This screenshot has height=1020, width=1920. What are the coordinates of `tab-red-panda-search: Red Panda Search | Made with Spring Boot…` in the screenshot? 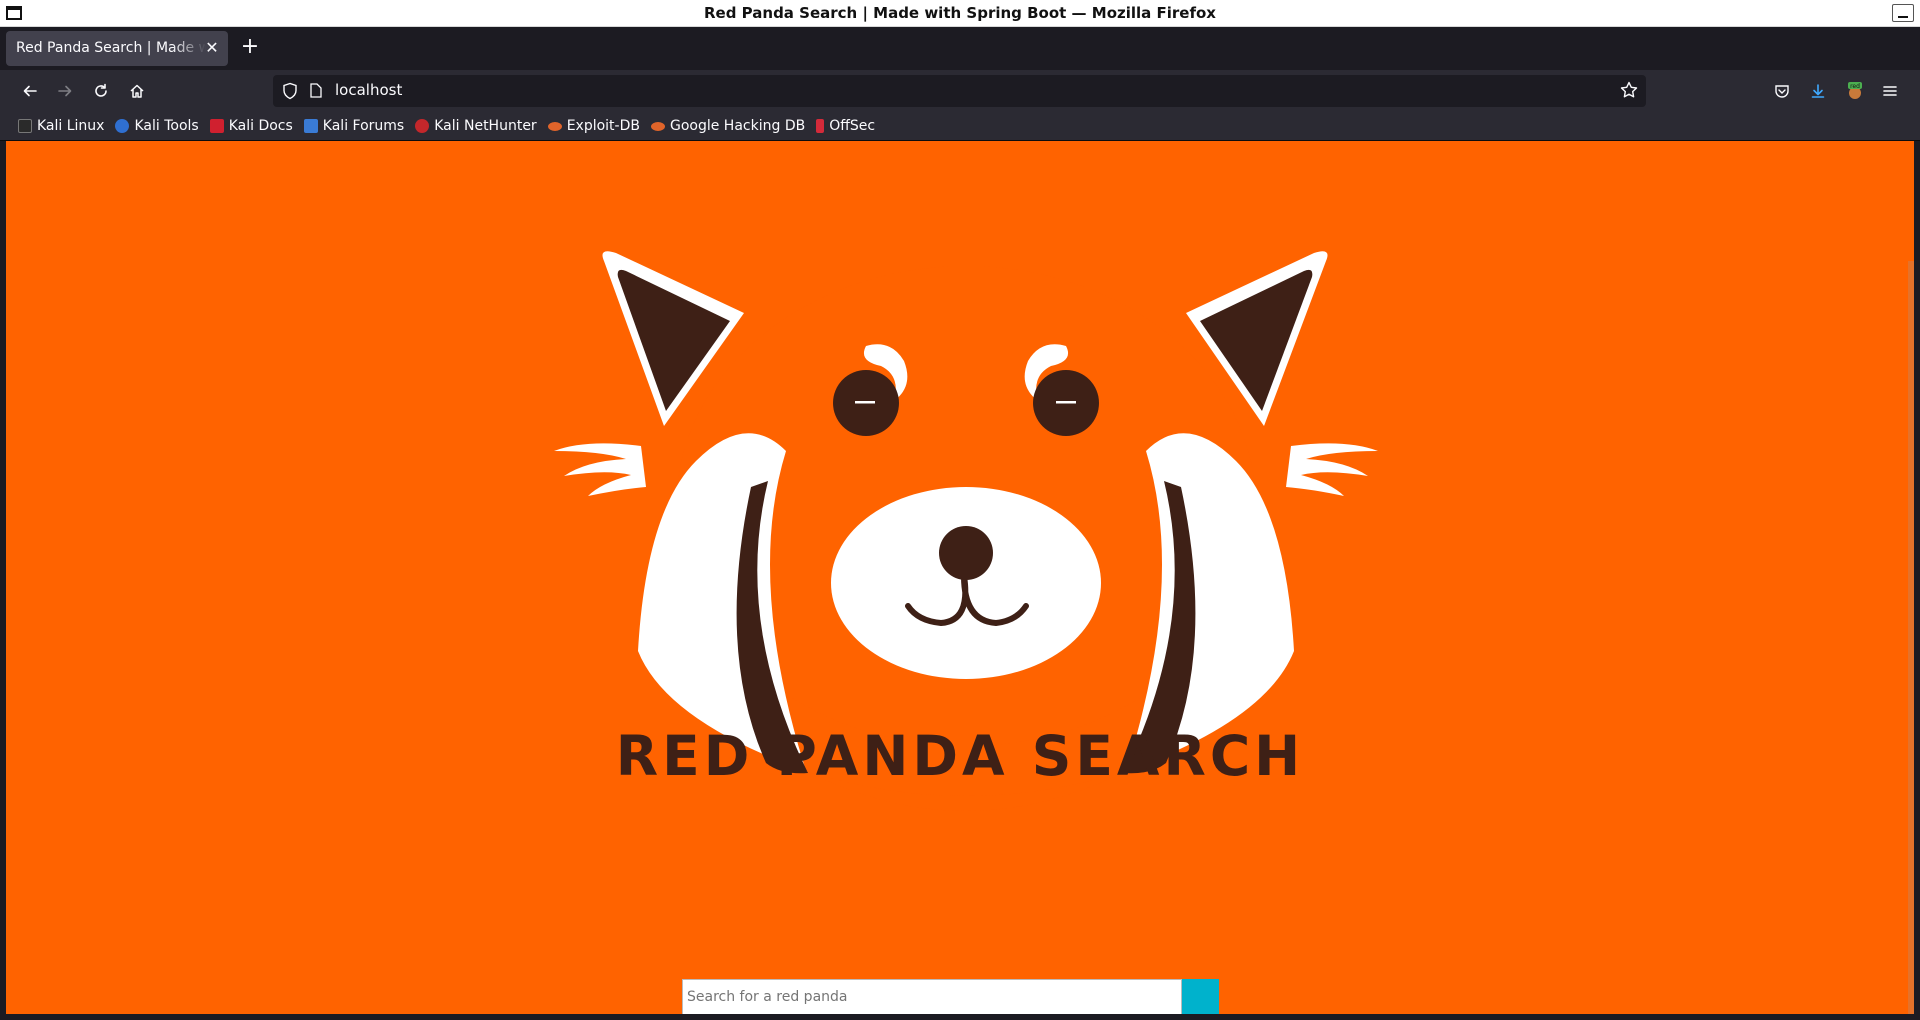 It's located at (117, 48).